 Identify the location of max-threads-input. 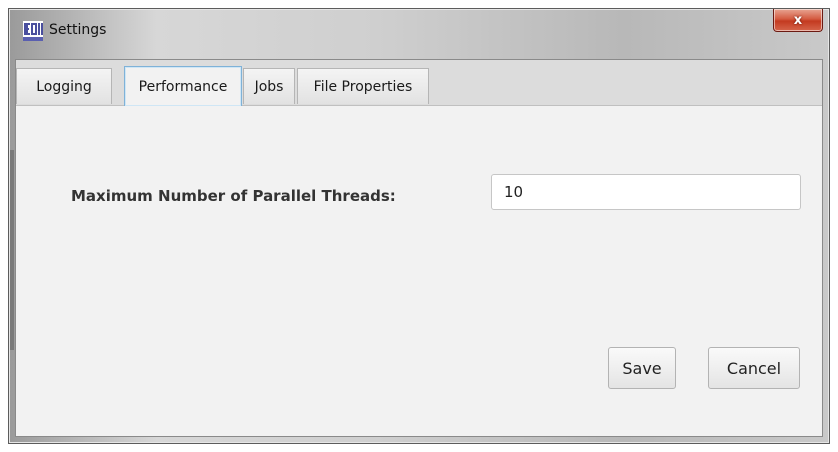
(646, 192).